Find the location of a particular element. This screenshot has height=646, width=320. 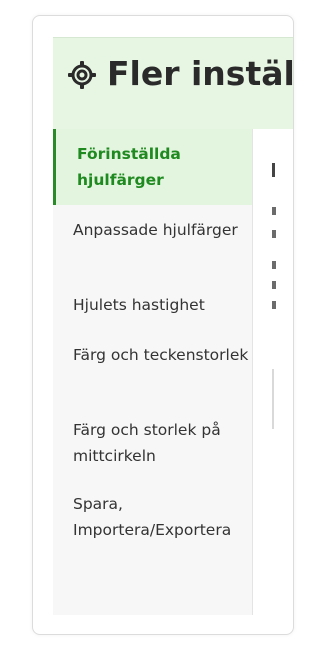

sidebar-item-save-import-export: Spara, Importera/Exportera is located at coordinates (152, 517).